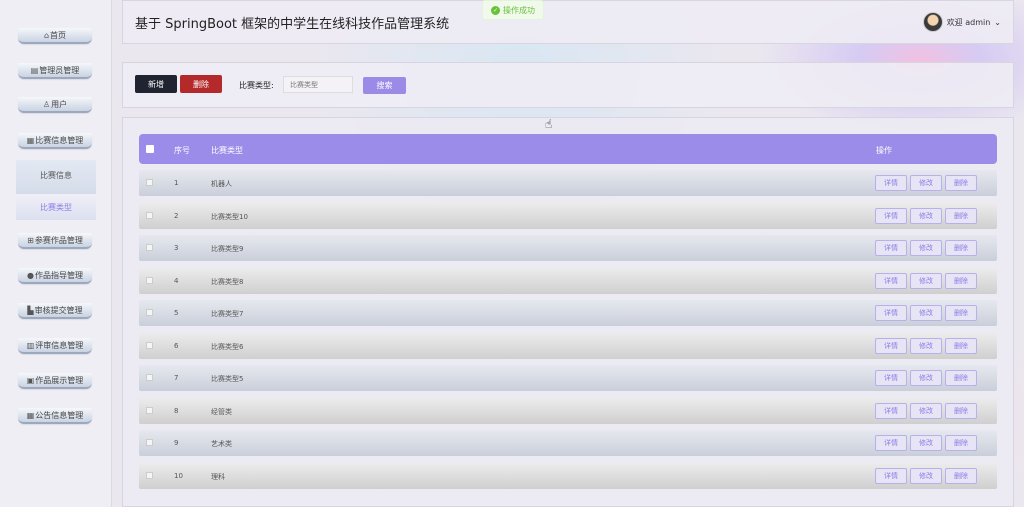 Image resolution: width=1024 pixels, height=507 pixels. I want to click on table-row: 2 比赛类型10 详情 修改 删除, so click(568, 215).